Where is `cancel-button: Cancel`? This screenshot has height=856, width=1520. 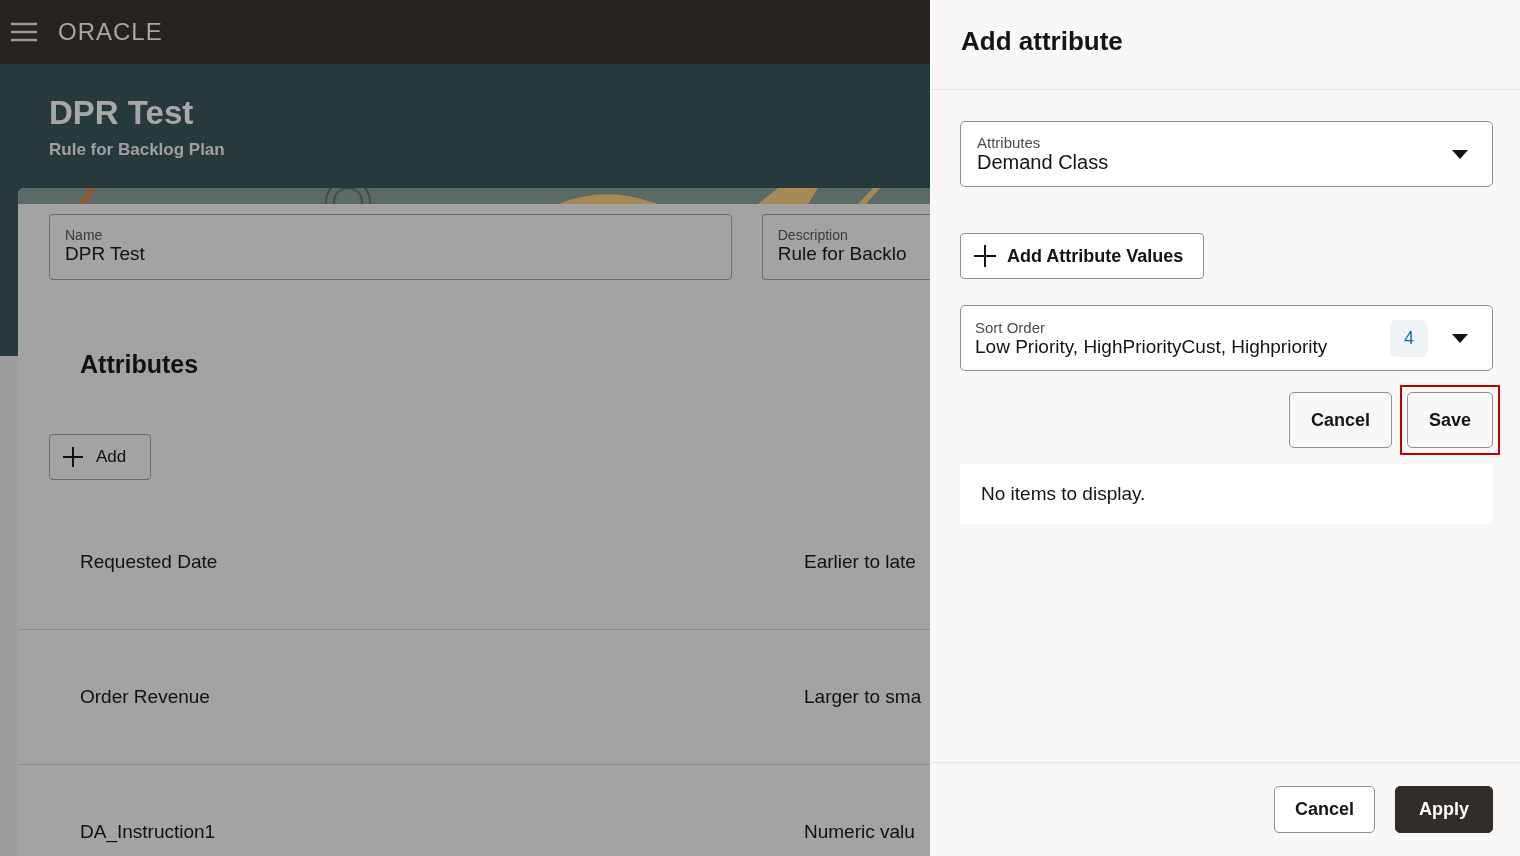 cancel-button: Cancel is located at coordinates (1324, 809).